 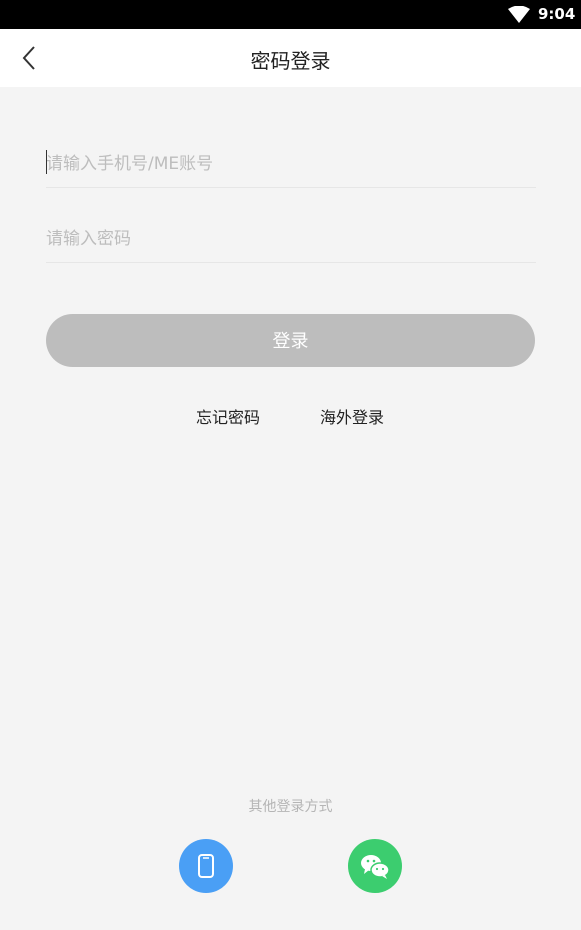 I want to click on page-title: 密码登录, so click(x=290, y=61).